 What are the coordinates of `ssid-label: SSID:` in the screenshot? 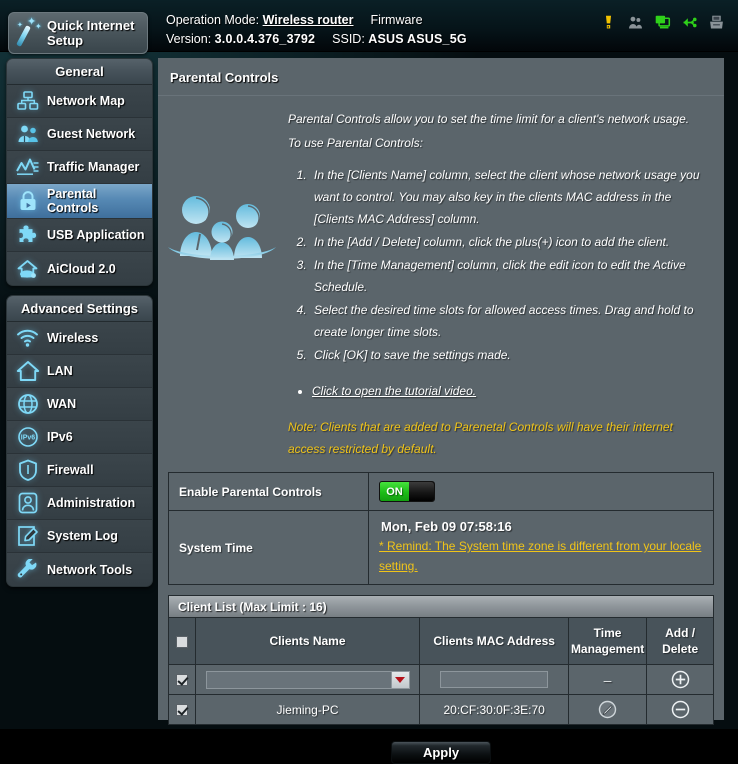 It's located at (348, 39).